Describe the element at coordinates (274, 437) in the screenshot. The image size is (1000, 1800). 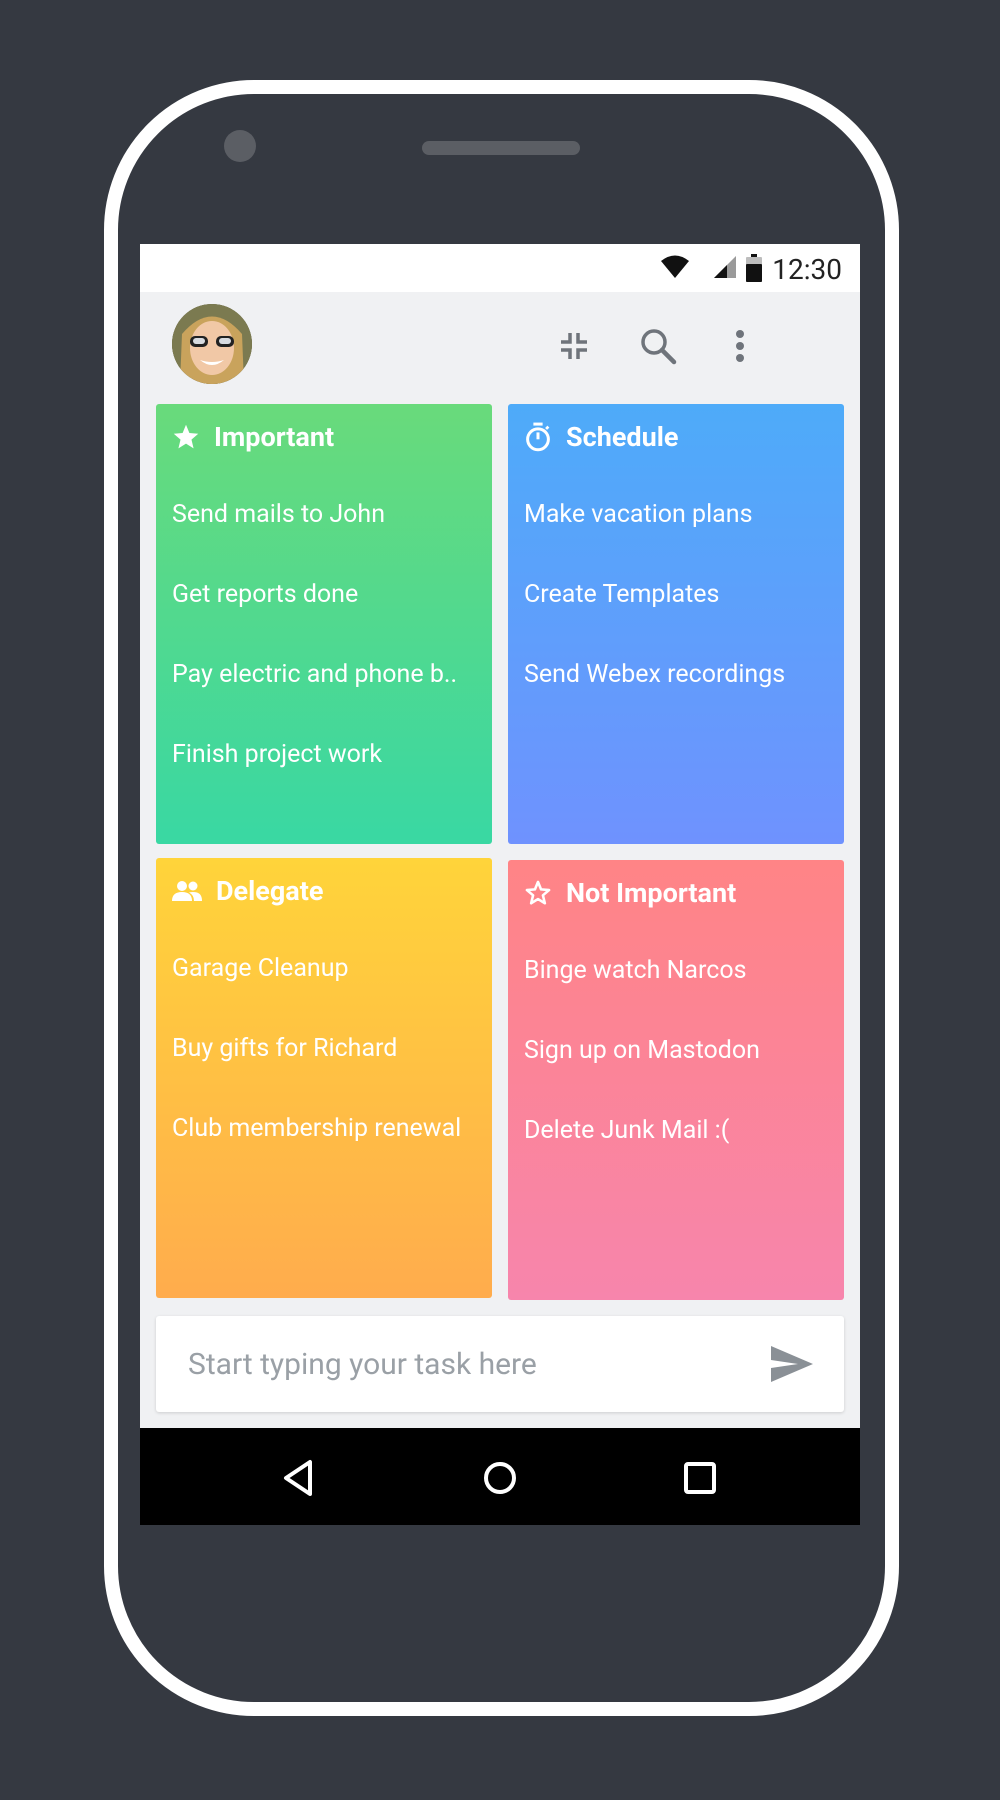
I see `quadrant-title: Important` at that location.